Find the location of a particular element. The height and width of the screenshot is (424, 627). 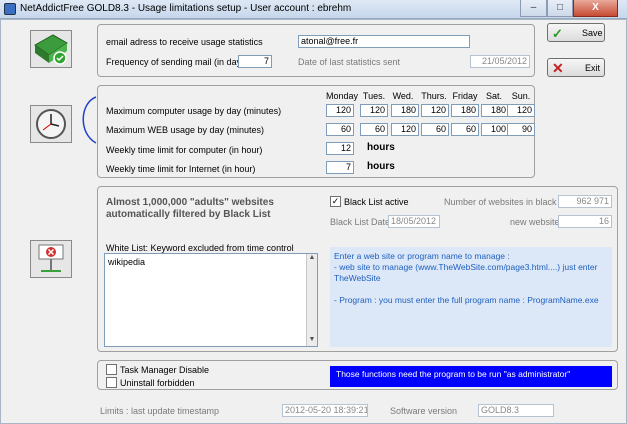

computer-usage-saturday: 180 is located at coordinates (495, 110).